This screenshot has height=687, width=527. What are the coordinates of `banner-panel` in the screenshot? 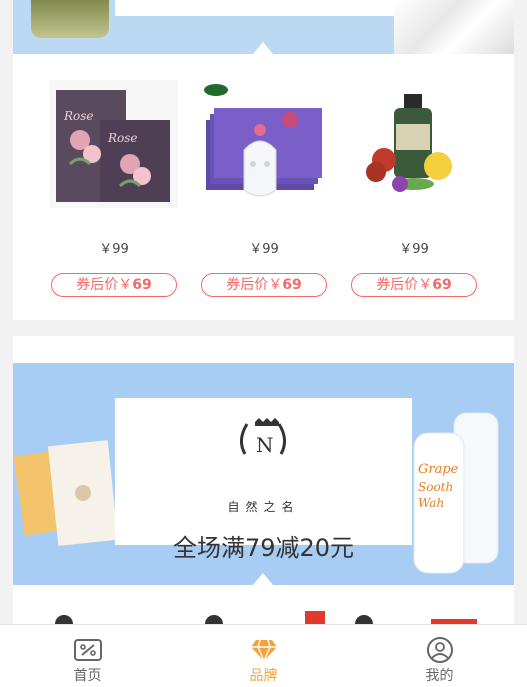 It's located at (263, 8).